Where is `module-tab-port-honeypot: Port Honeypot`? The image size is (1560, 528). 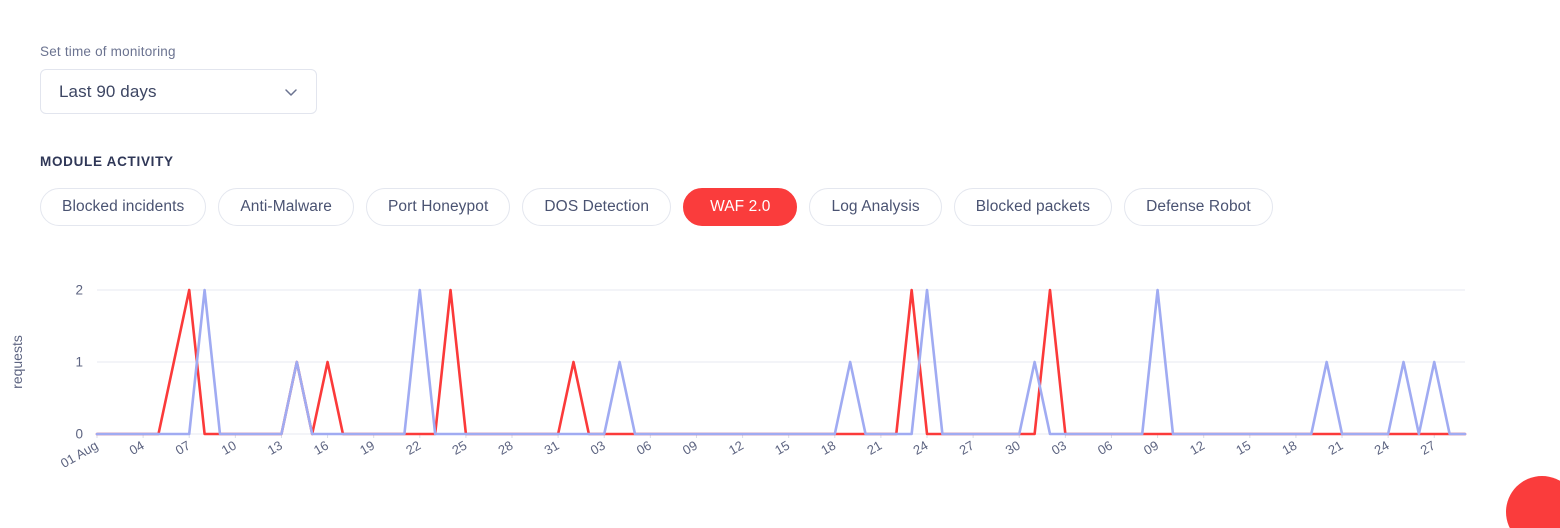
module-tab-port-honeypot: Port Honeypot is located at coordinates (438, 207).